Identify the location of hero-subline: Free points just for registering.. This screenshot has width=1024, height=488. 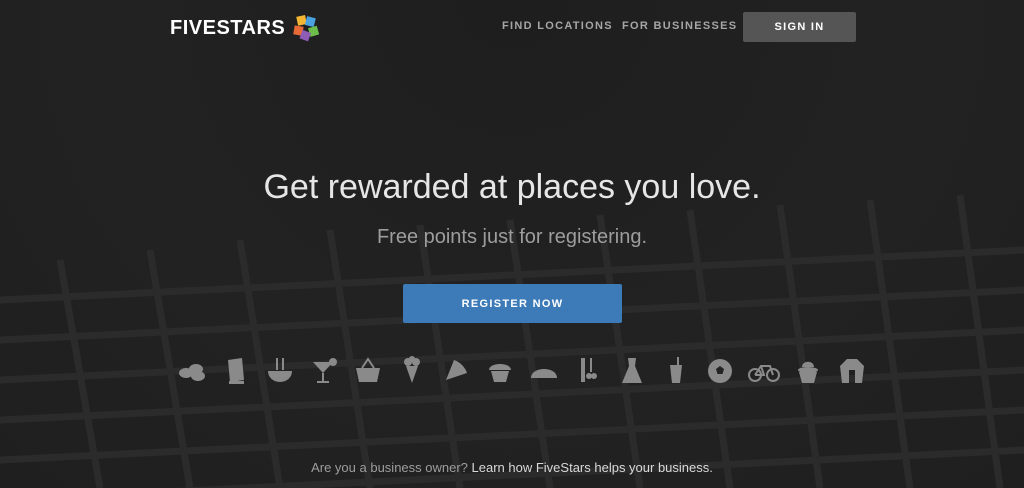
(512, 237).